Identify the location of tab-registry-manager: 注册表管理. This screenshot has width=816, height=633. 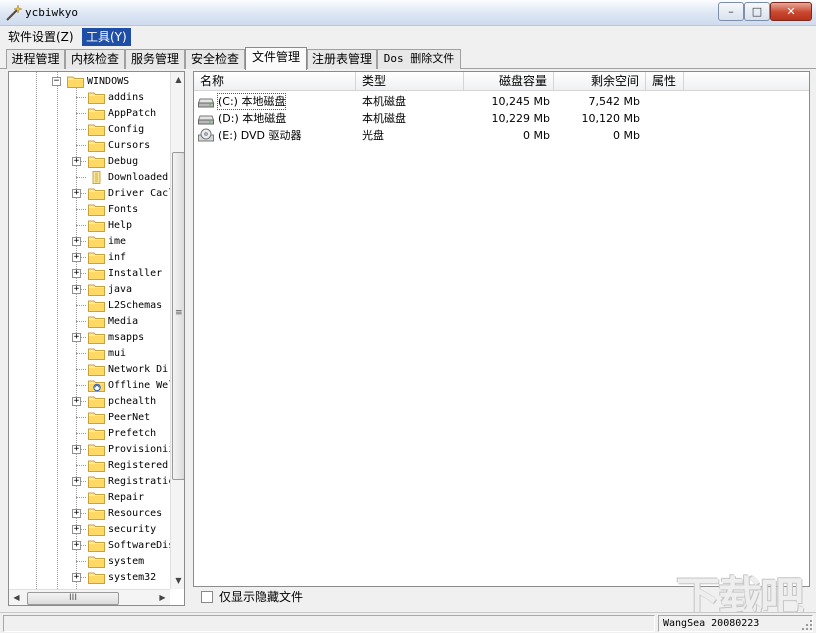
(342, 59).